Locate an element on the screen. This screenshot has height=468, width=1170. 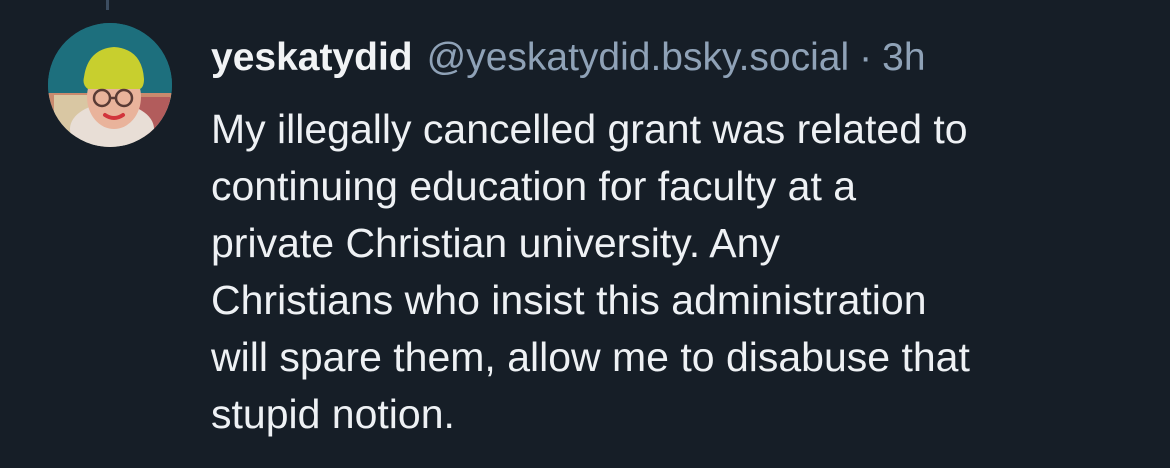
avatar is located at coordinates (110, 85).